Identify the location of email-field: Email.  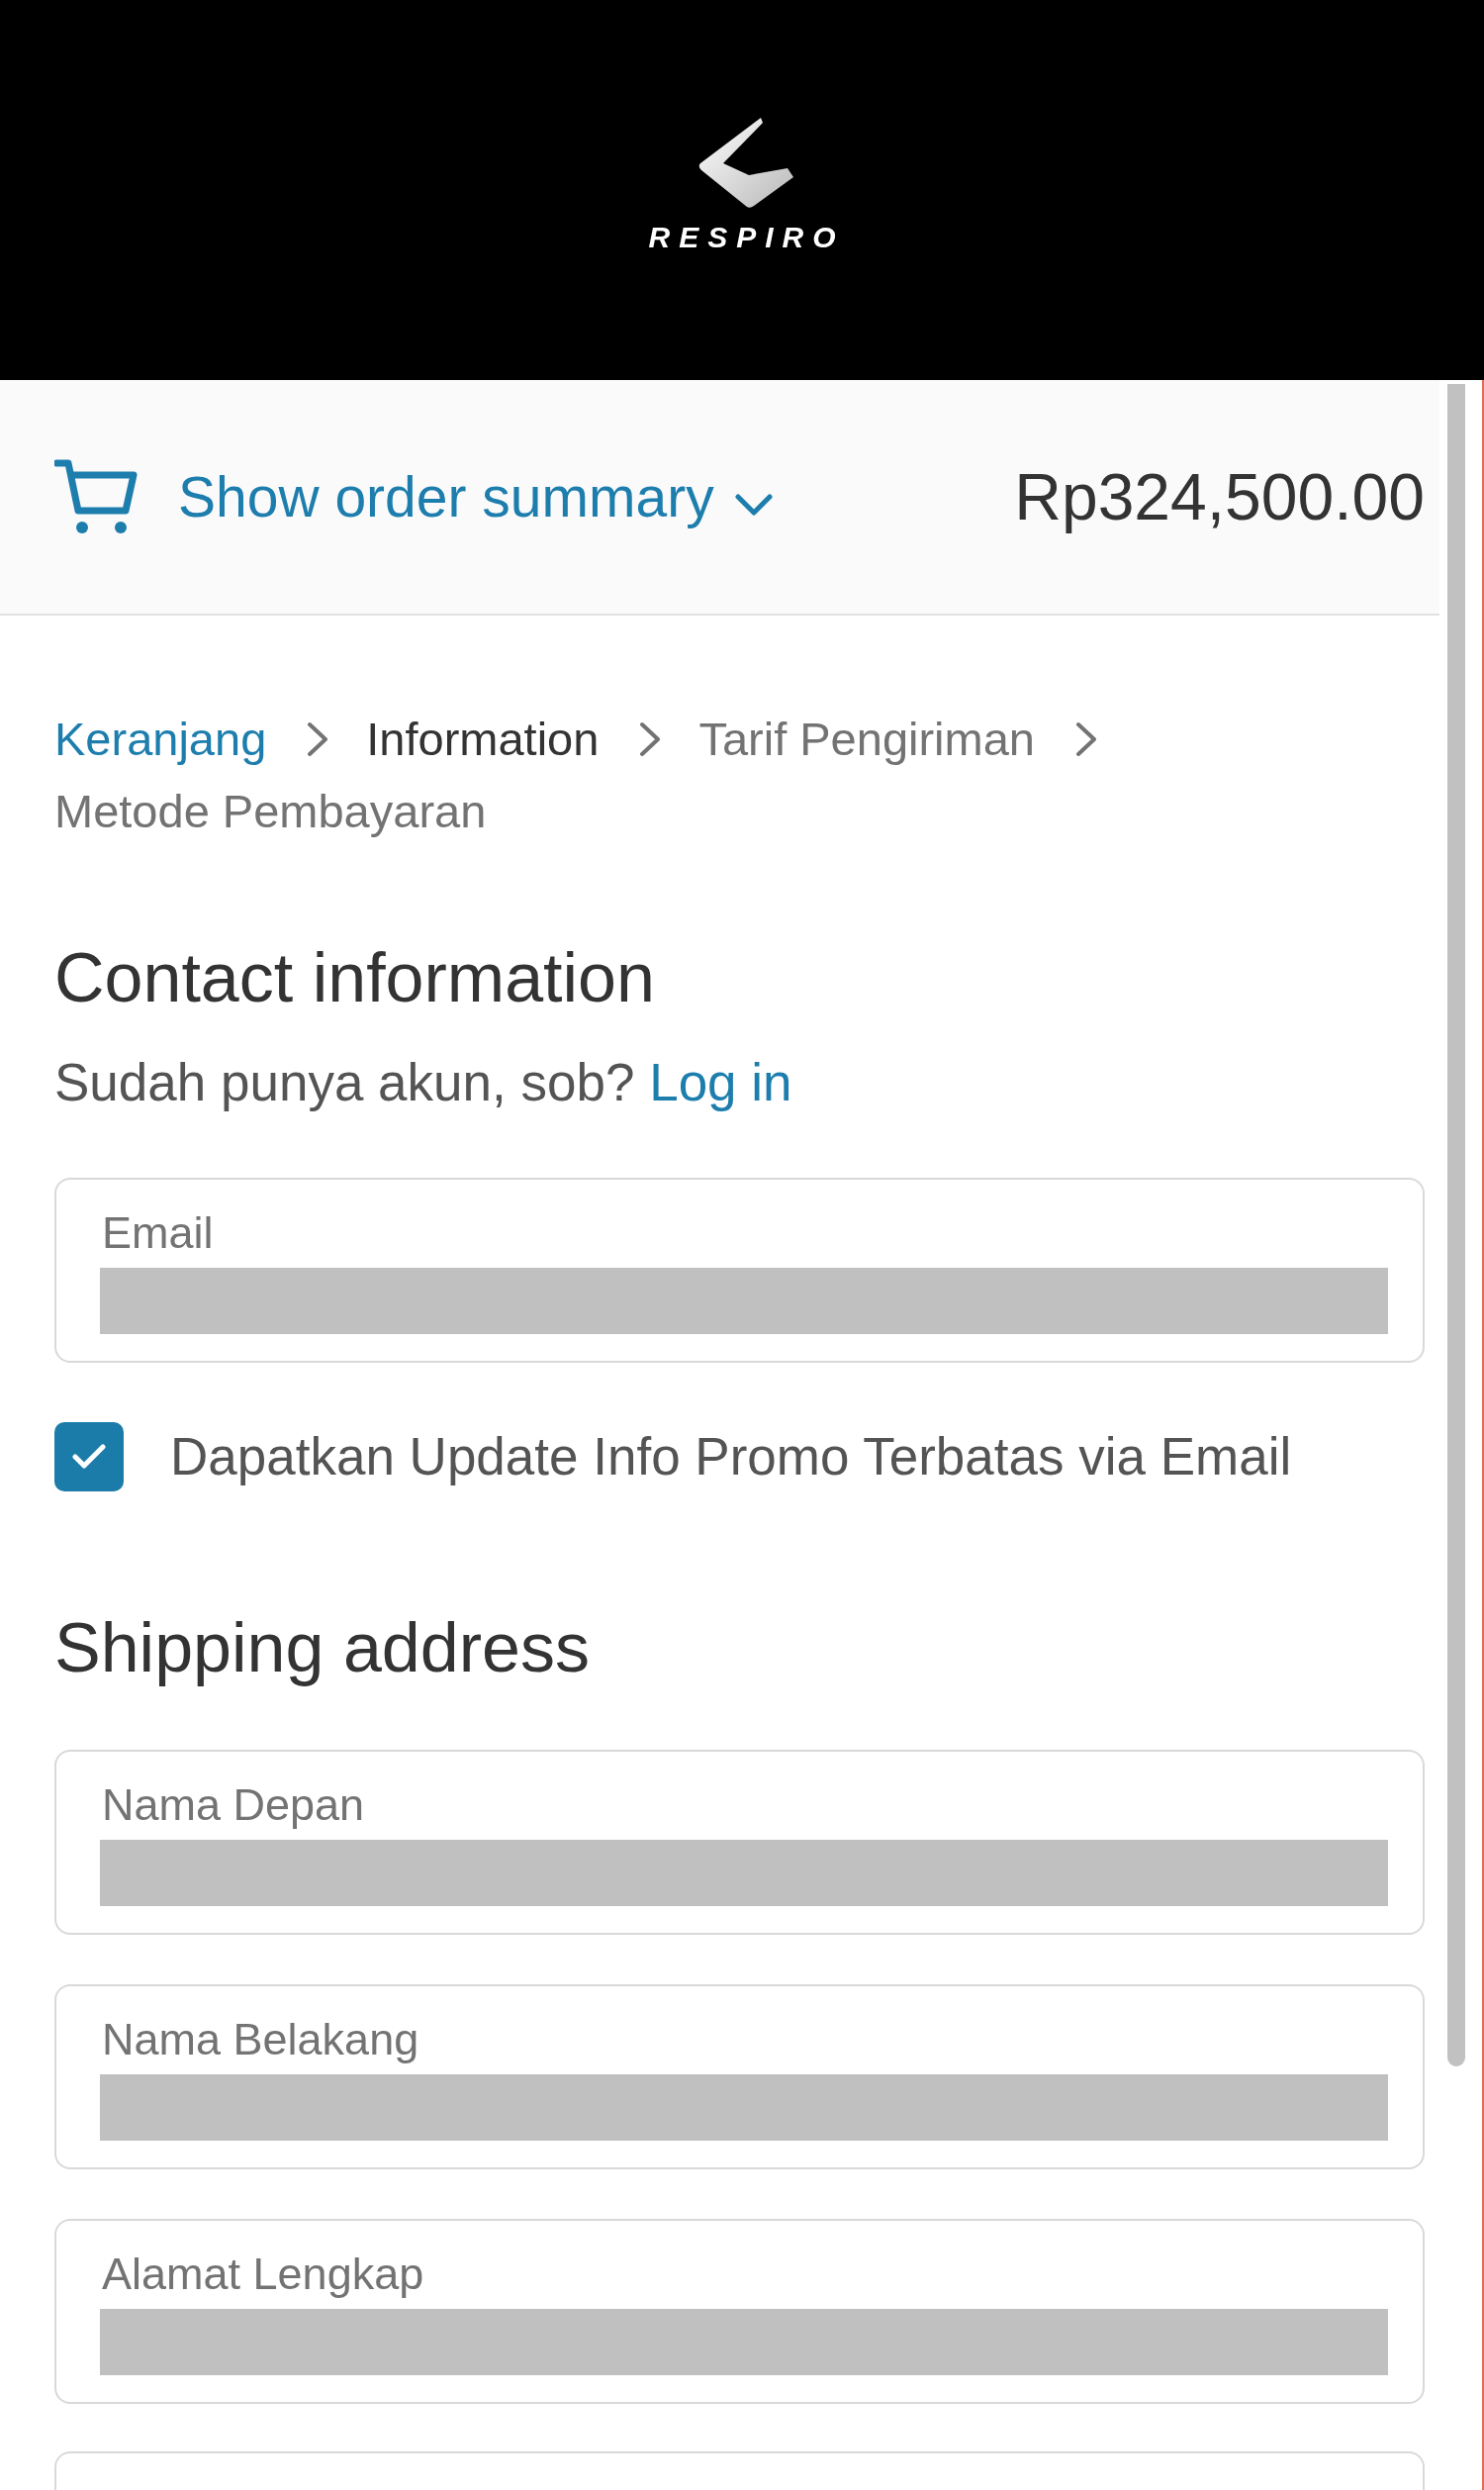
(739, 1270).